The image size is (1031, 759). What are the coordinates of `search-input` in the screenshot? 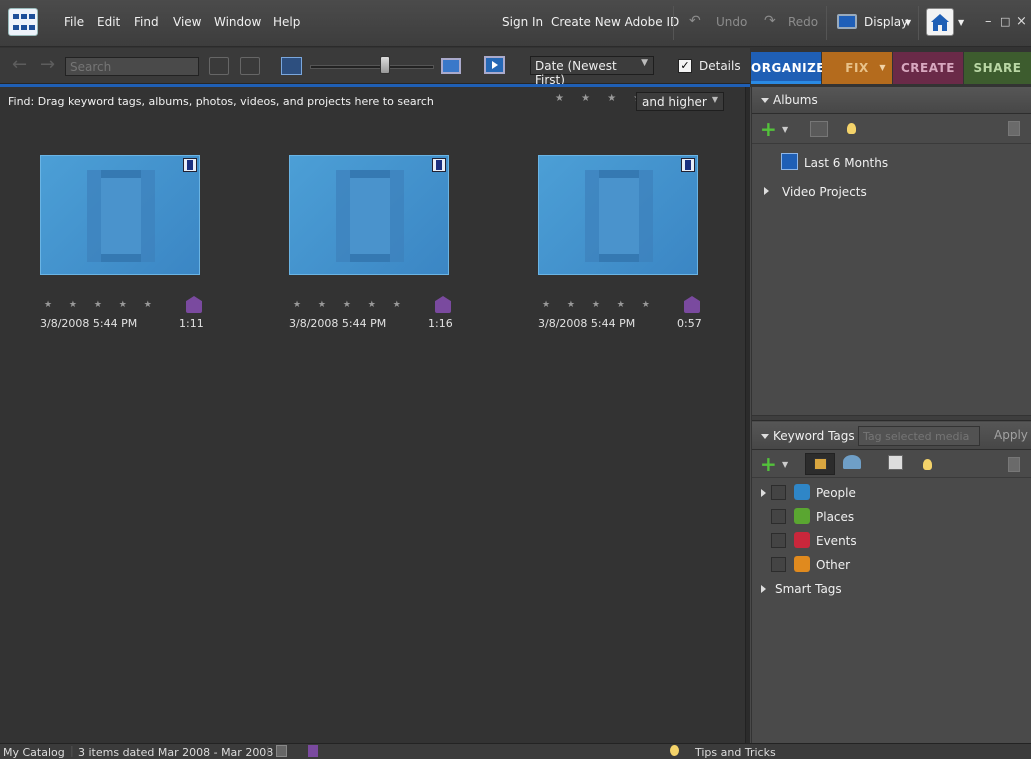 It's located at (132, 66).